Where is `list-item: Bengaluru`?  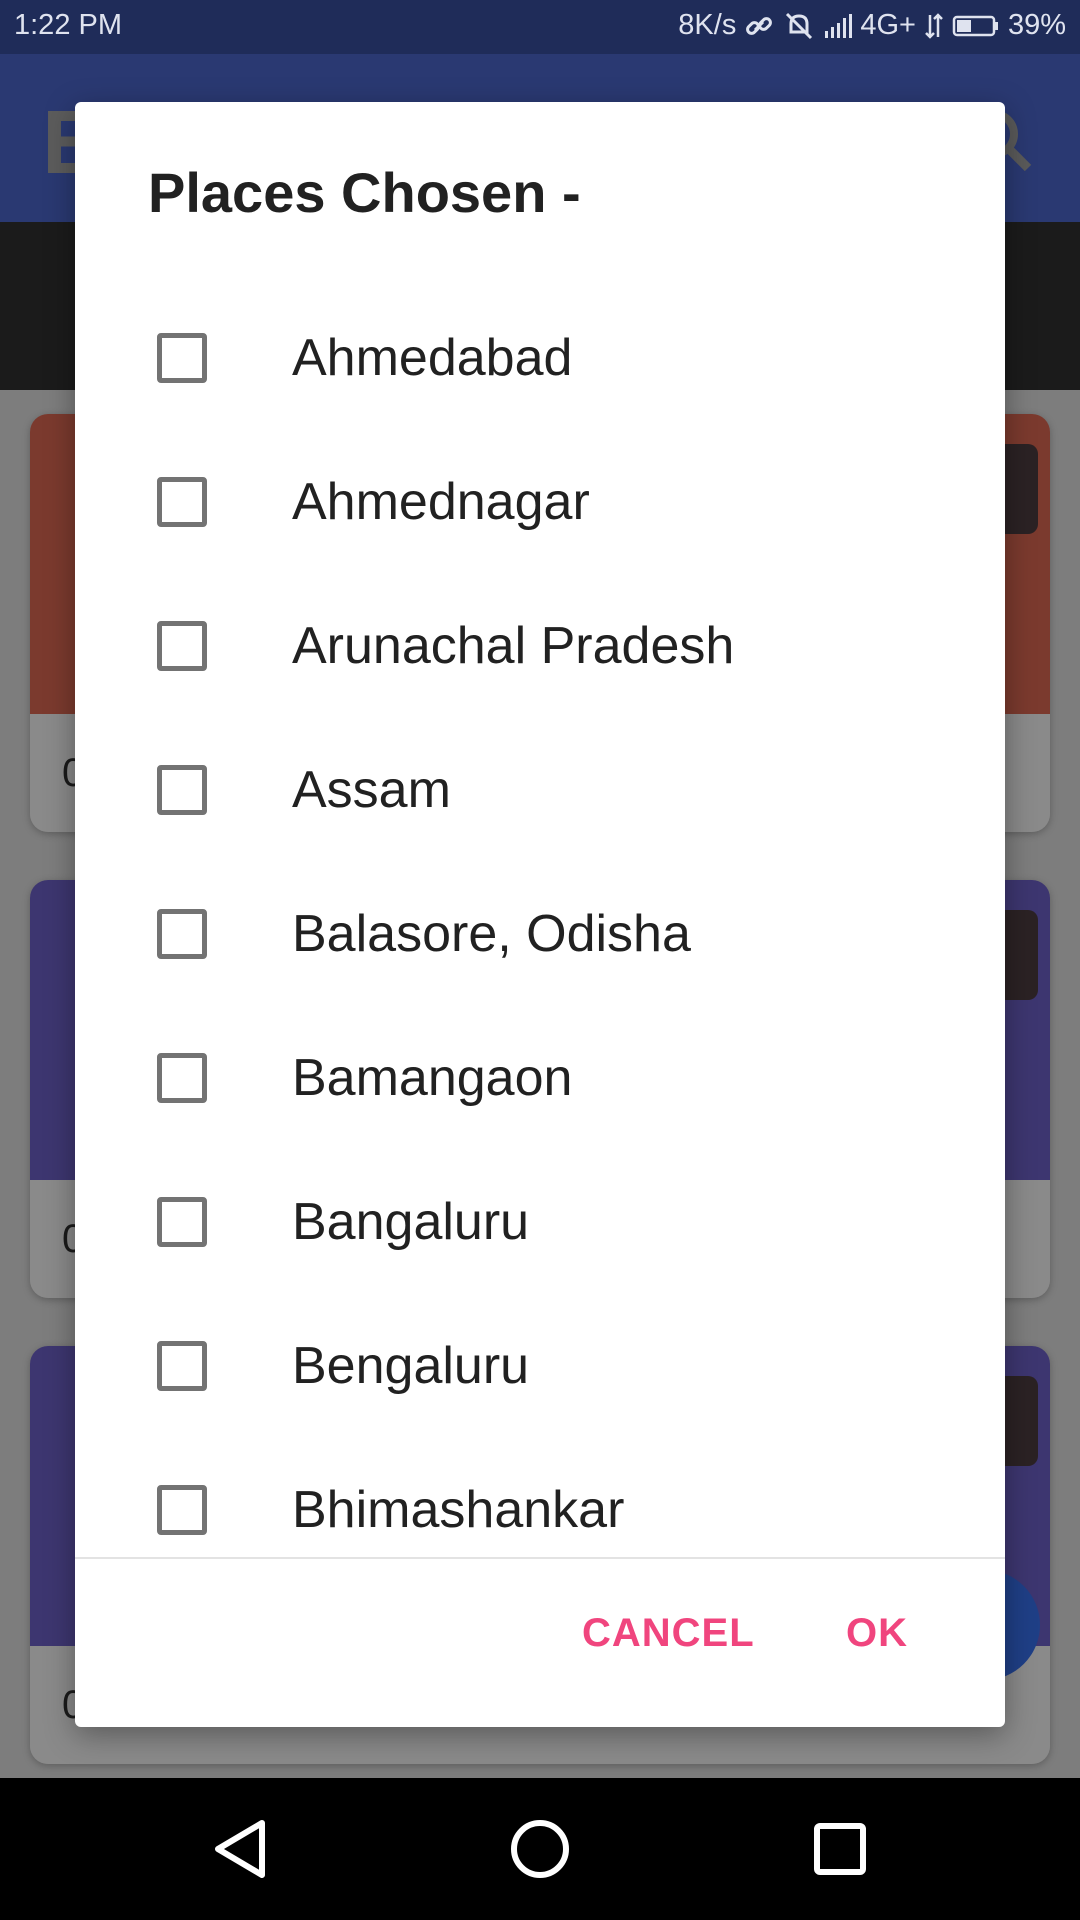
list-item: Bengaluru is located at coordinates (540, 1366).